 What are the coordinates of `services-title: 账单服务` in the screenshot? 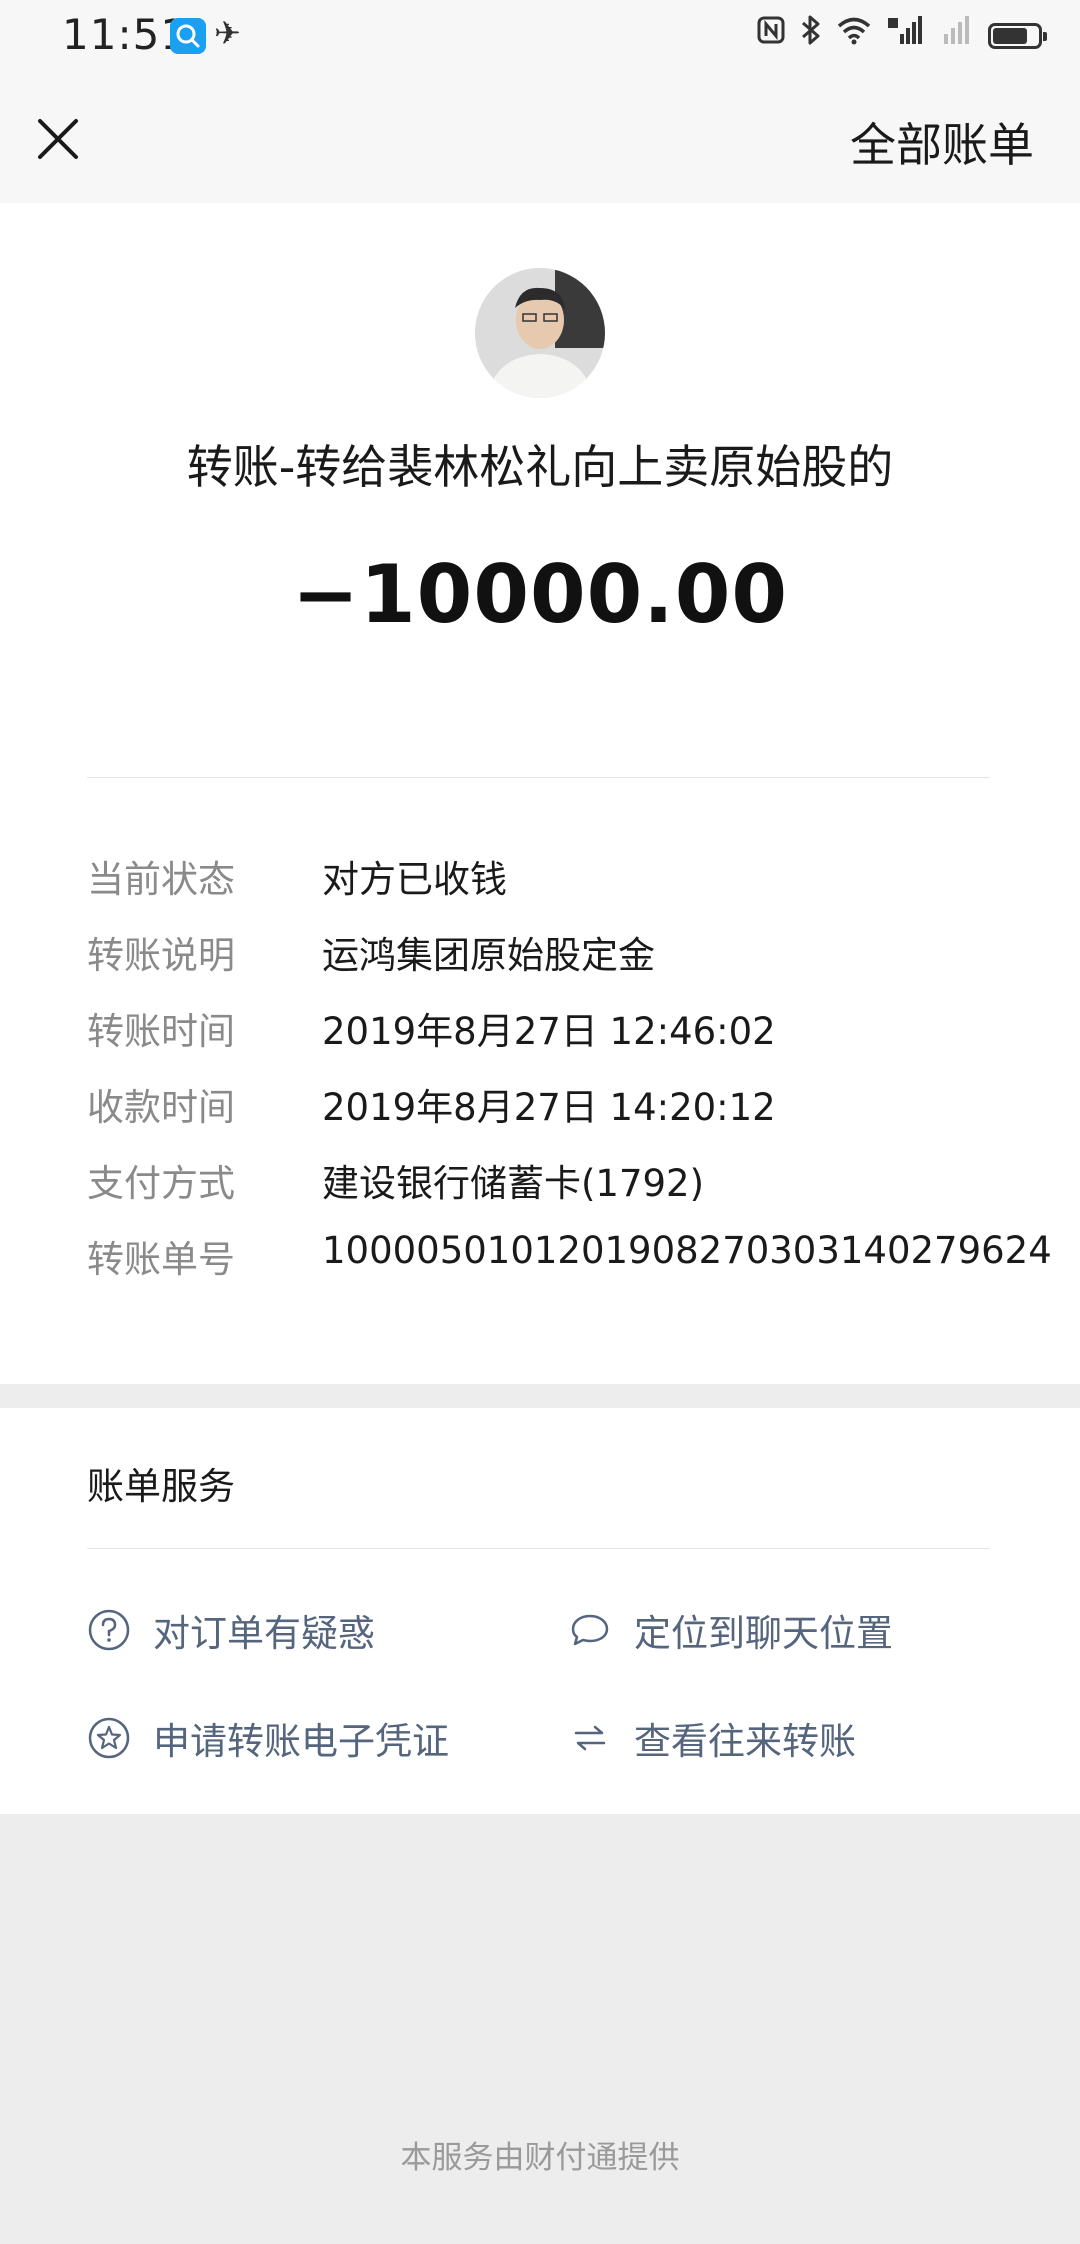 It's located at (161, 1486).